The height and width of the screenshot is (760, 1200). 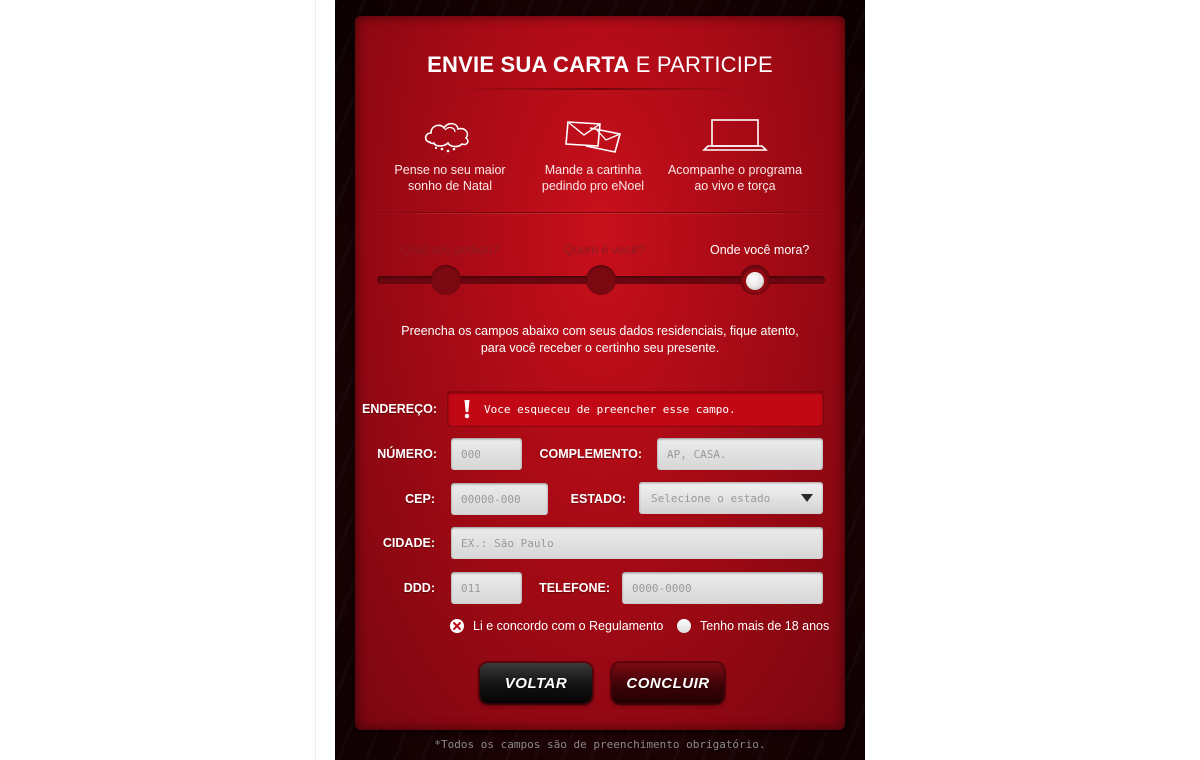 What do you see at coordinates (807, 498) in the screenshot?
I see `dropdown-arrow-icon` at bounding box center [807, 498].